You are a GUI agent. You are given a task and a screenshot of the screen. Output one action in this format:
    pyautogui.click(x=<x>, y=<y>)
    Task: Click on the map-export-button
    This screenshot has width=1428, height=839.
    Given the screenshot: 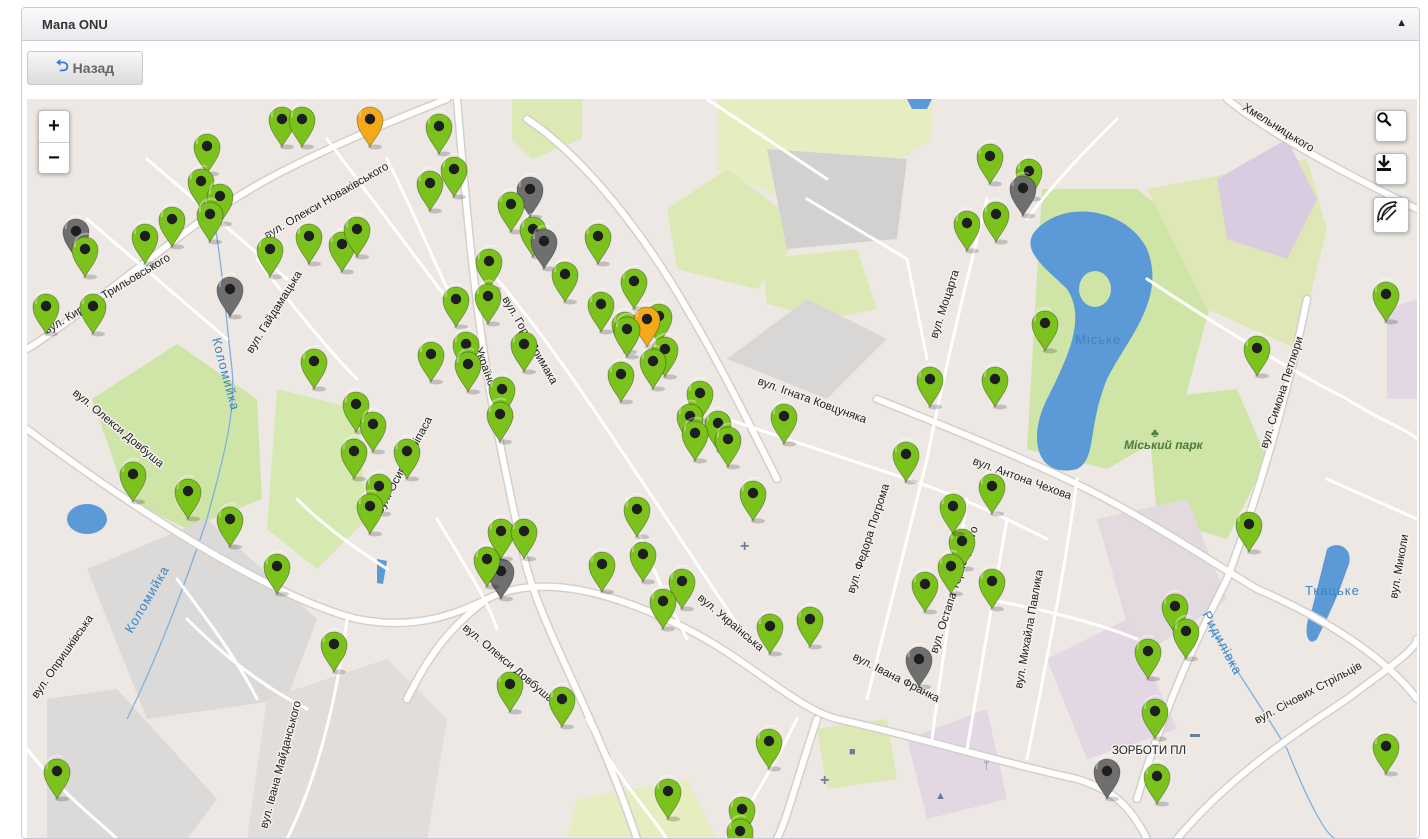 What is the action you would take?
    pyautogui.click(x=1391, y=169)
    